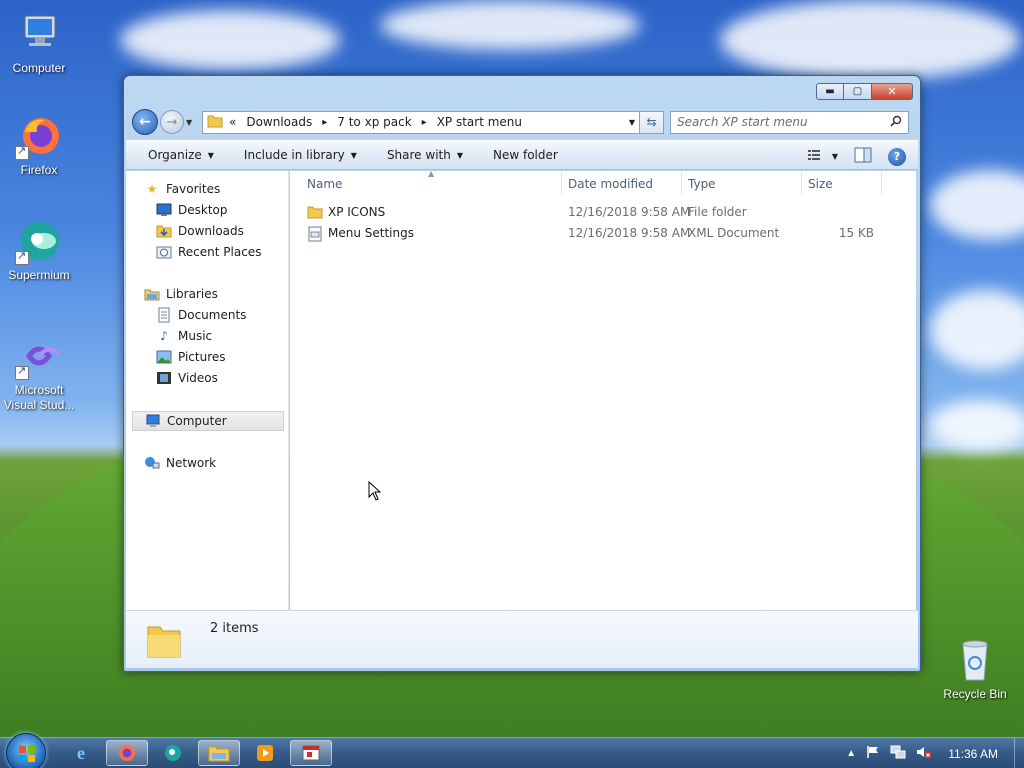  Describe the element at coordinates (192, 122) in the screenshot. I see `recent-pages-dropdown: ▼` at that location.